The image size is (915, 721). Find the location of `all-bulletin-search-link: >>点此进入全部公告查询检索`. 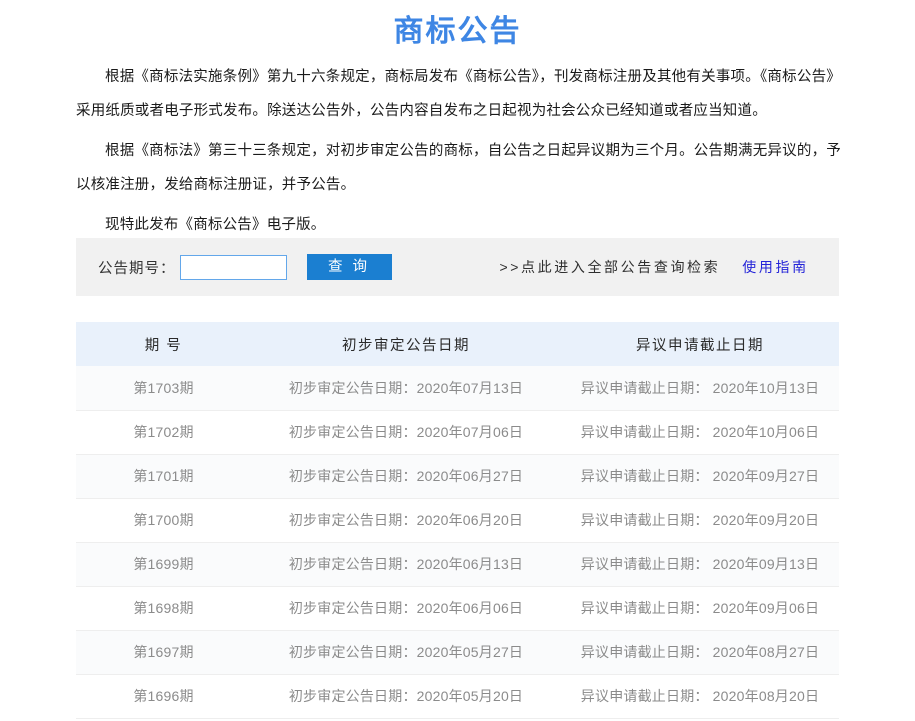

all-bulletin-search-link: >>点此进入全部公告查询检索 is located at coordinates (610, 267).